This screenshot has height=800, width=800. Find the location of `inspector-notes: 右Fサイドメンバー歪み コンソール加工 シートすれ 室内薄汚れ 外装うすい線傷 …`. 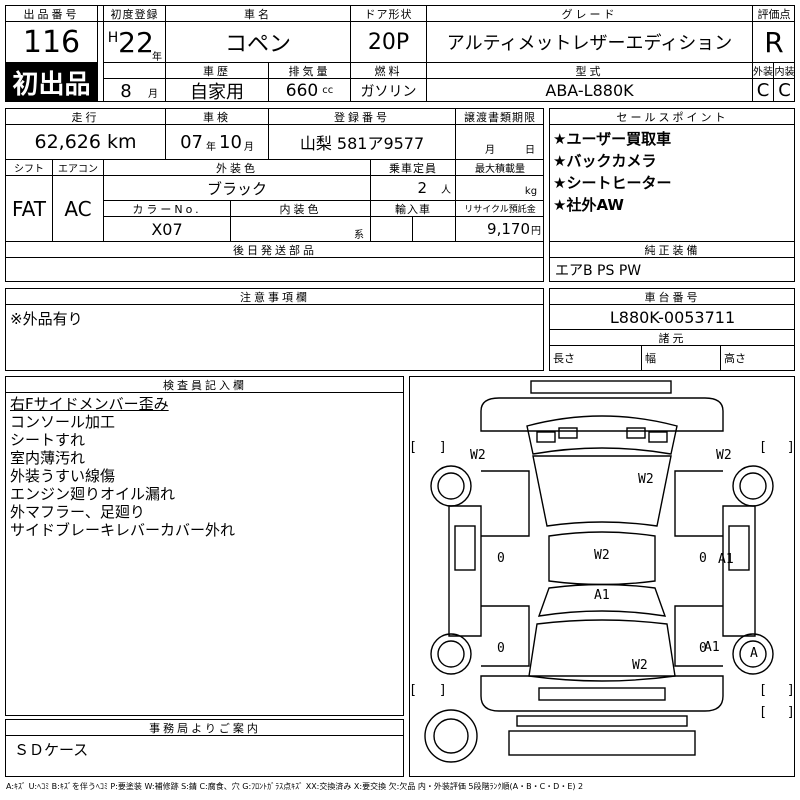

inspector-notes: 右Fサイドメンバー歪み コンソール加工 シートすれ 室内薄汚れ 外装うすい線傷 … is located at coordinates (122, 467).